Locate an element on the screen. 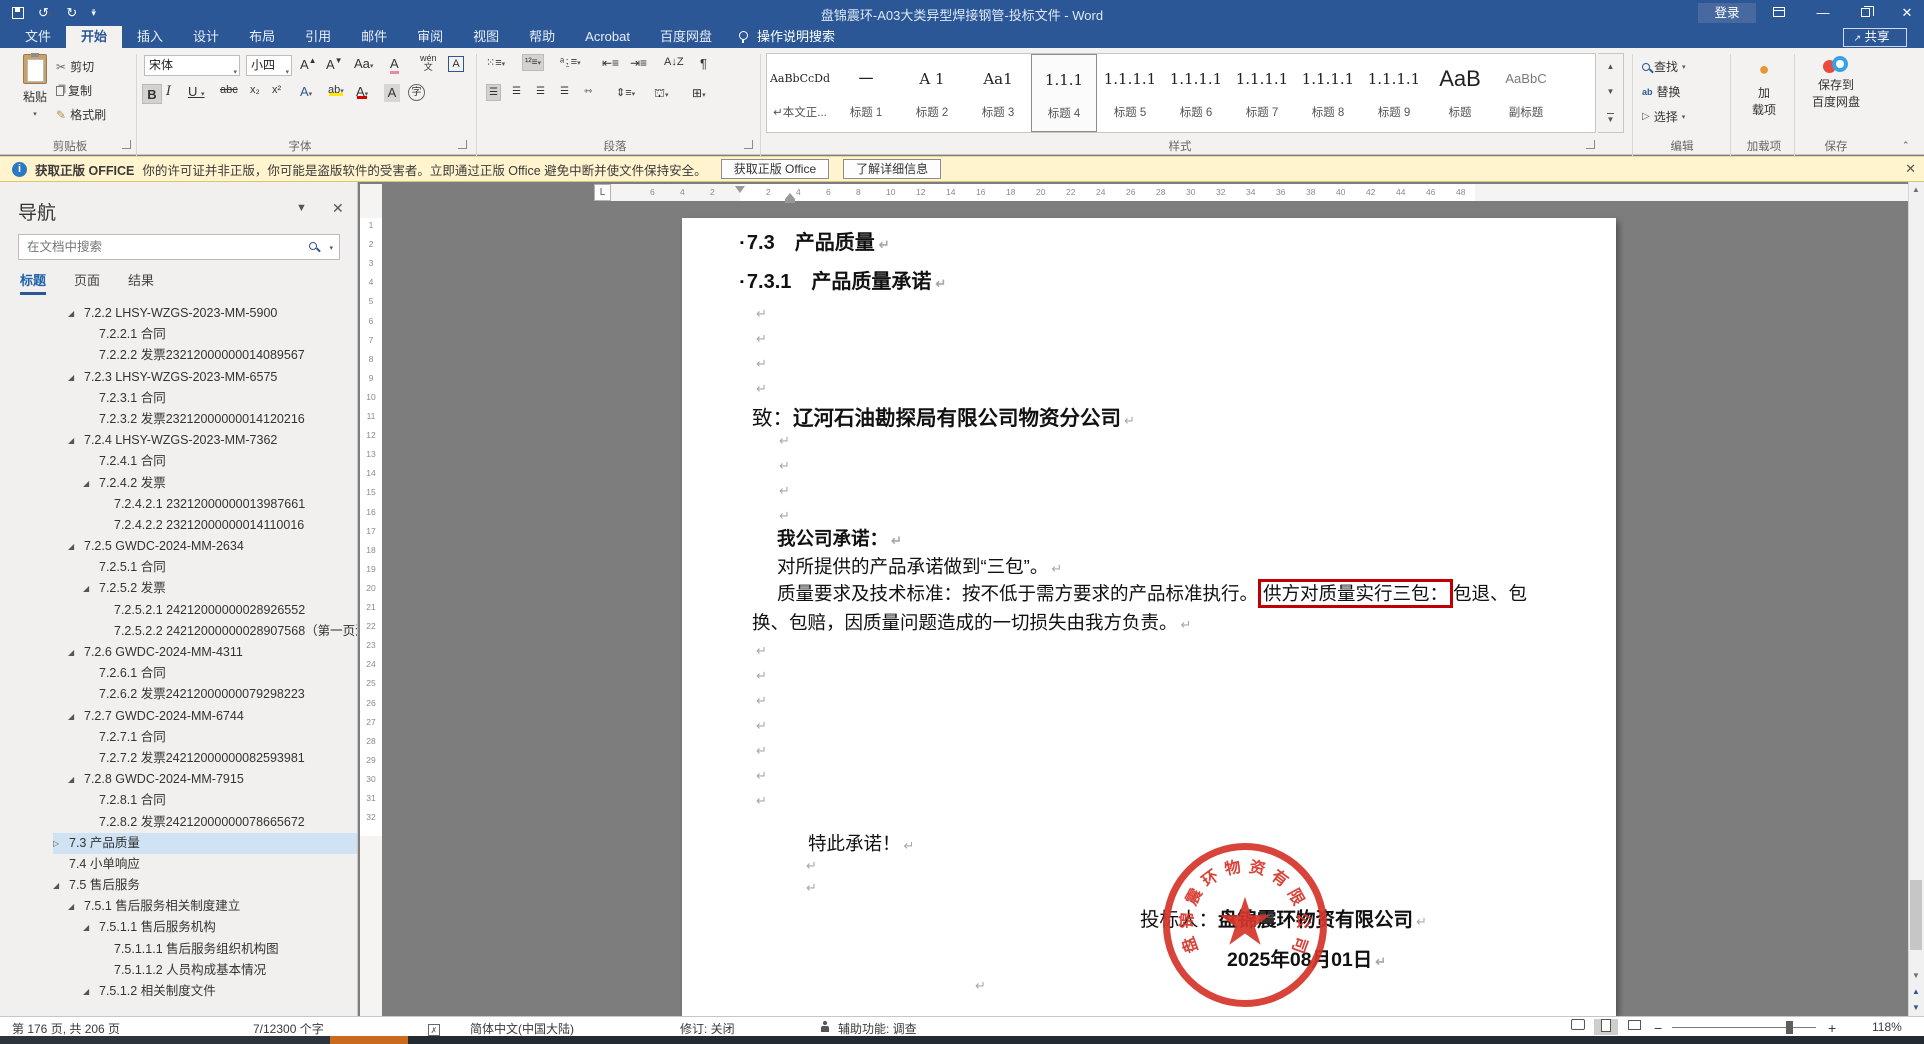 This screenshot has height=1044, width=1924. nav-item-14: ◢ 7.2.5.2 发票 is located at coordinates (220, 588).